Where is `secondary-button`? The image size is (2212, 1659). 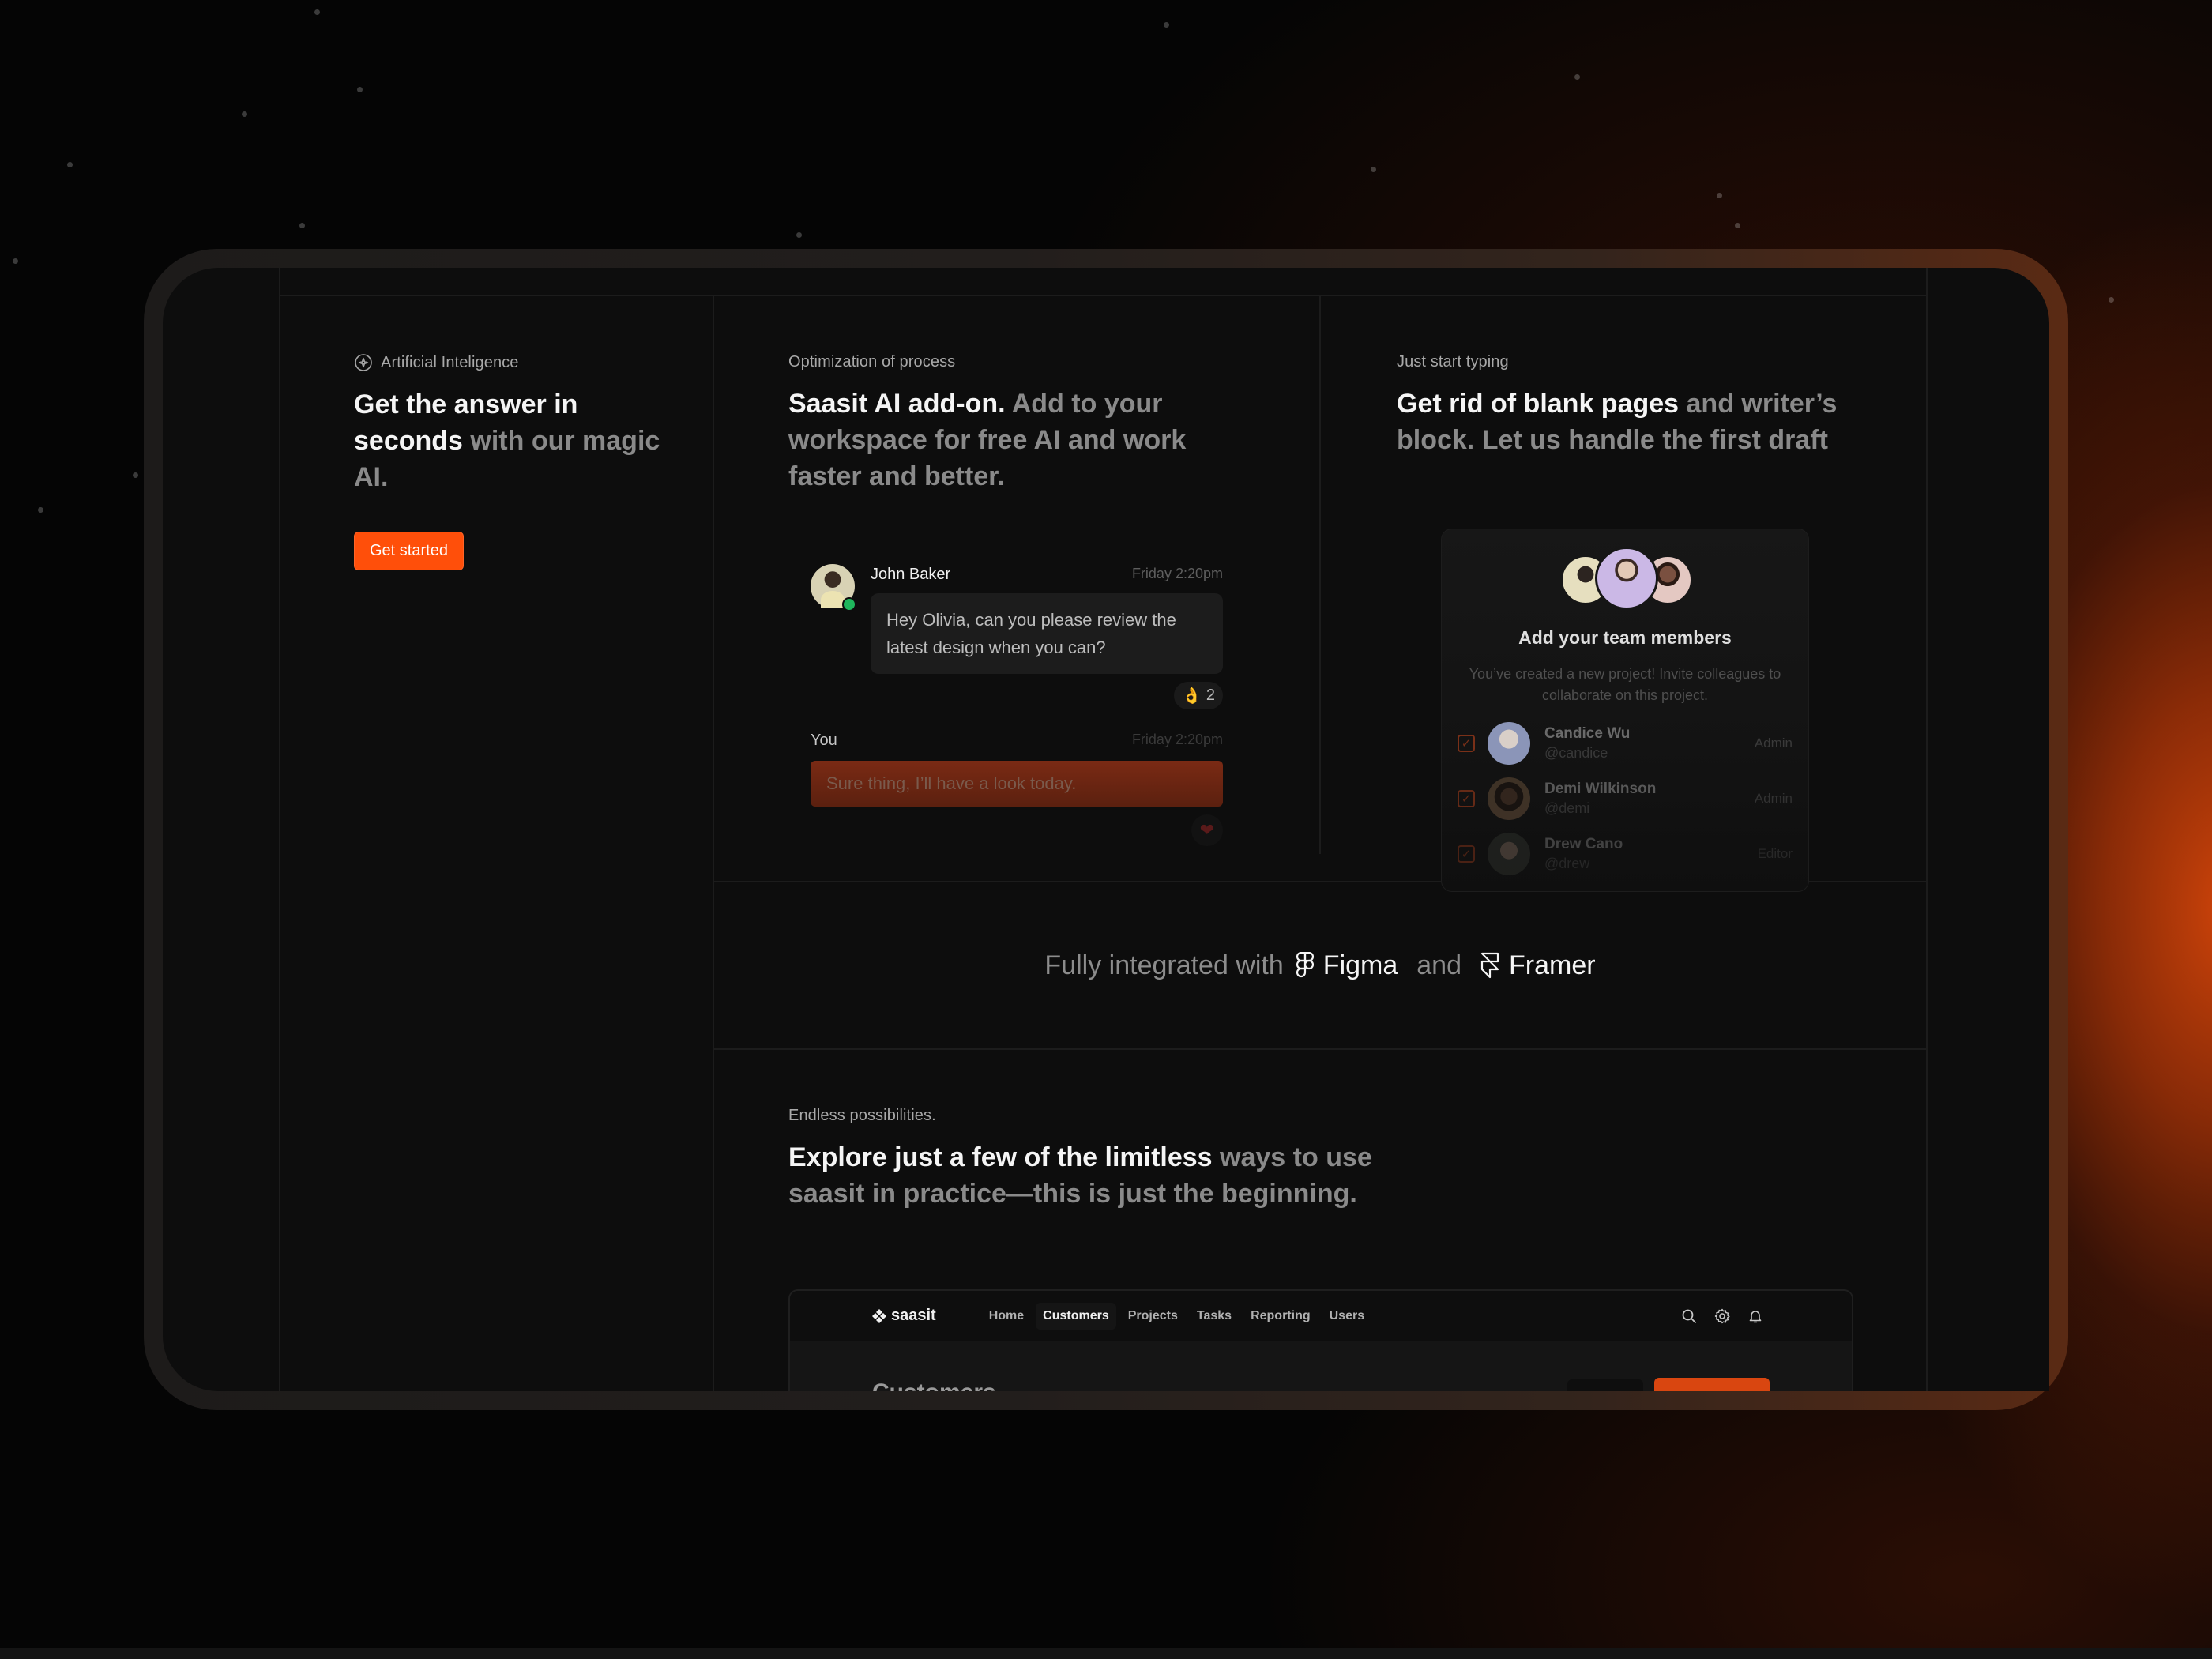 secondary-button is located at coordinates (1605, 1385).